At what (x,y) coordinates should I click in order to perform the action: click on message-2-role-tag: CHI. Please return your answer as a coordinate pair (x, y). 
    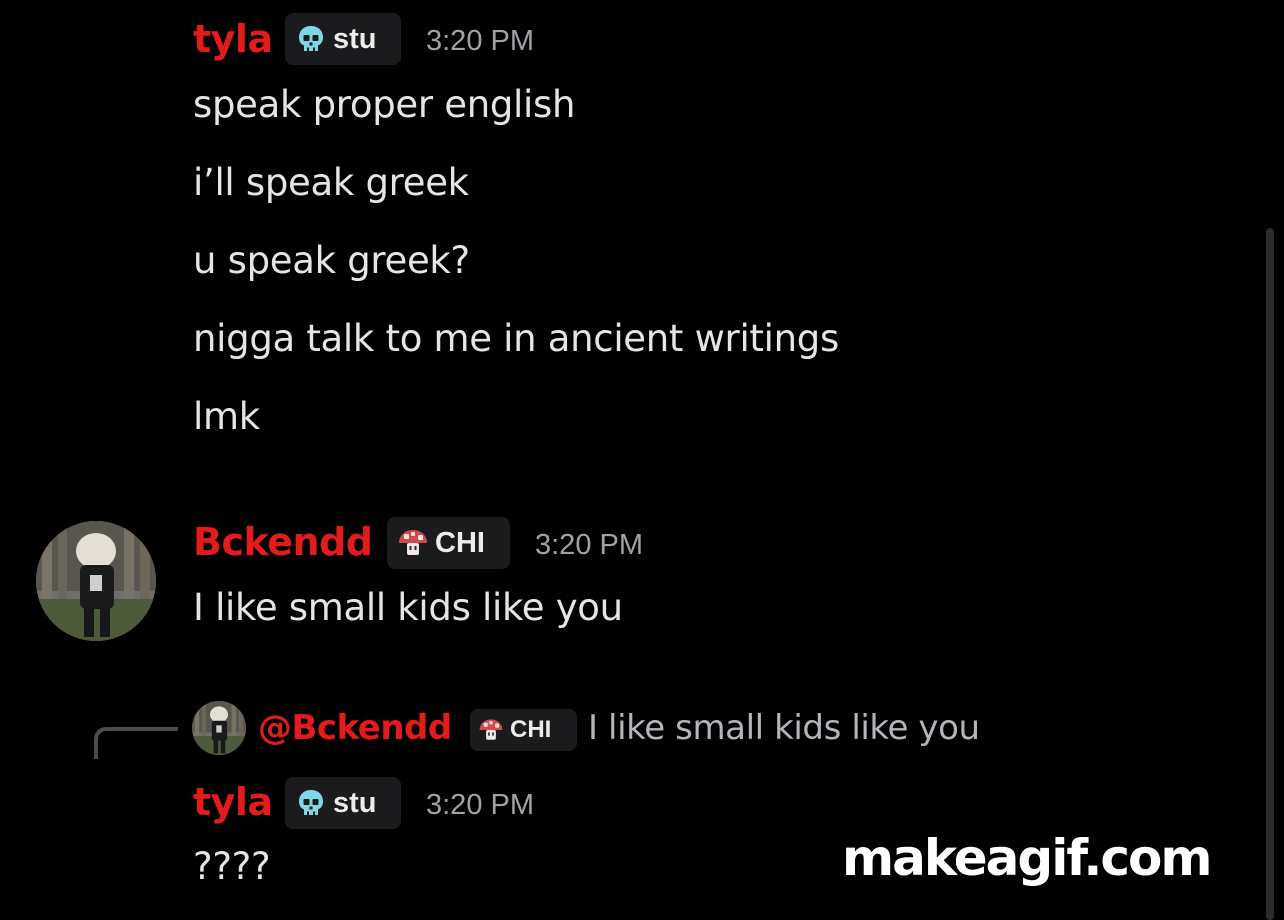
    Looking at the image, I should click on (448, 543).